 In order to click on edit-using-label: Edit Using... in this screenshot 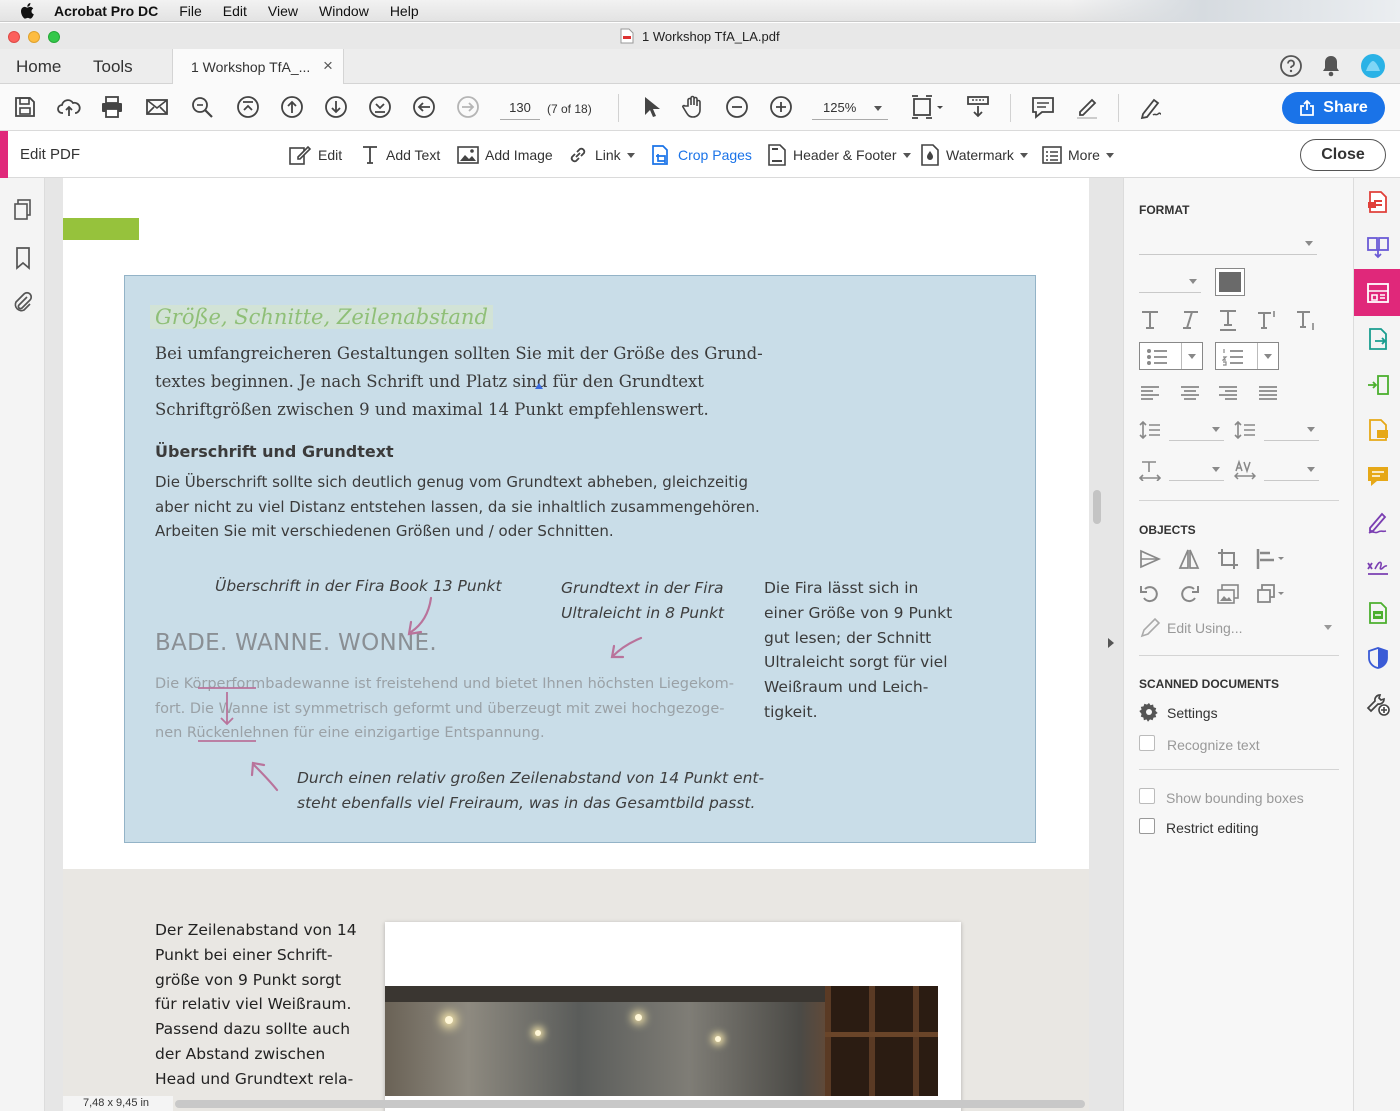, I will do `click(1204, 628)`.